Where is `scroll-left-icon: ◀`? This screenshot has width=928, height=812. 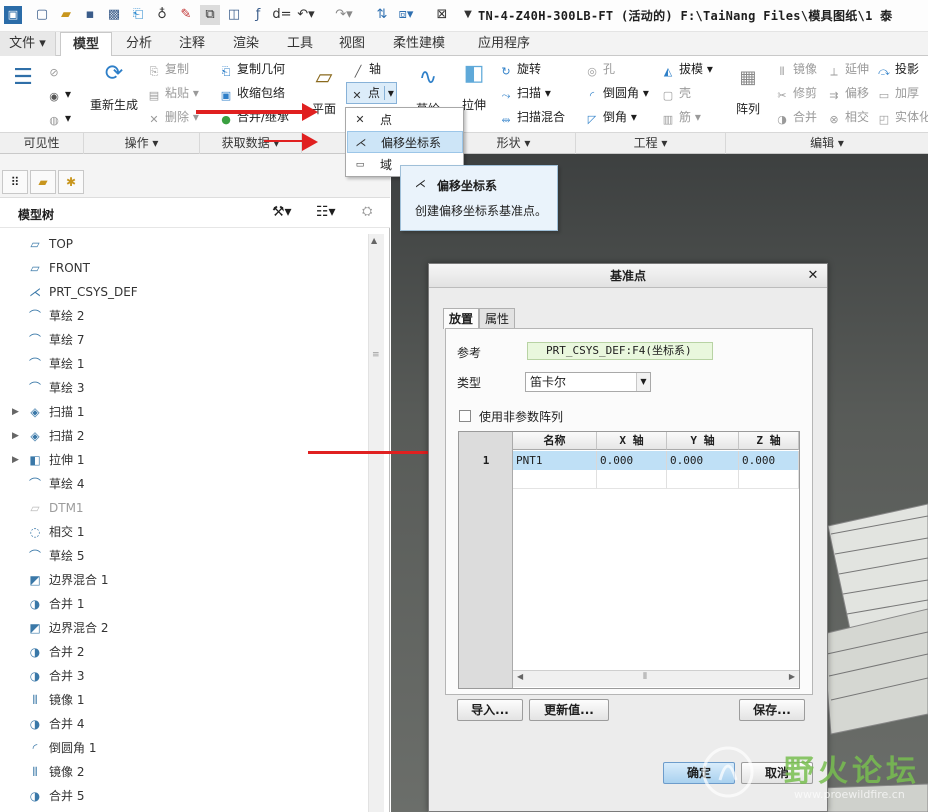
scroll-left-icon: ◀ is located at coordinates (520, 676).